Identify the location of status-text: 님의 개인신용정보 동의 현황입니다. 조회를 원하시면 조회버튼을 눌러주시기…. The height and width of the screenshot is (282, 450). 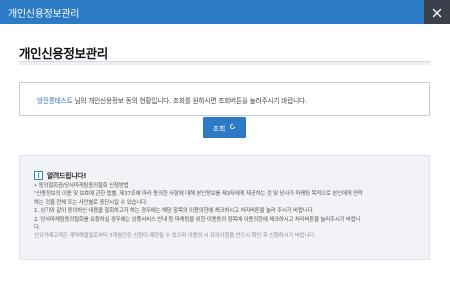
(189, 101).